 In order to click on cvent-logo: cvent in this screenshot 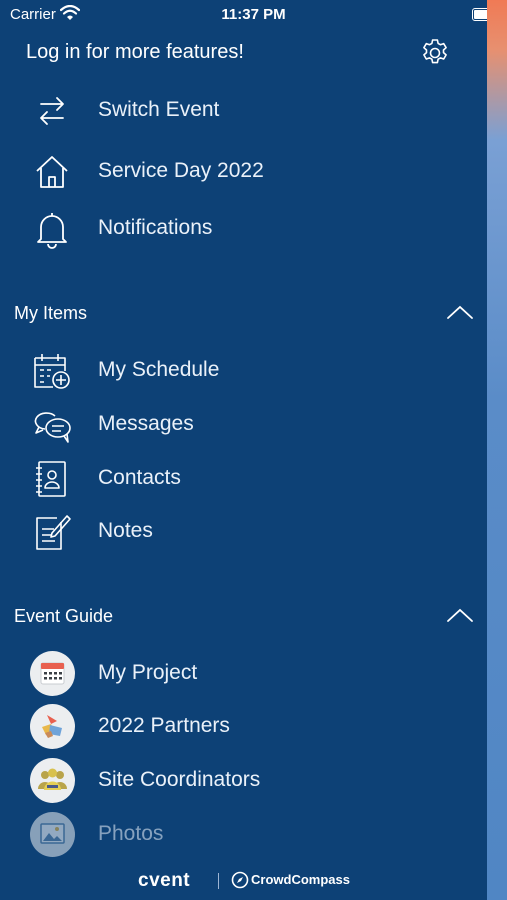, I will do `click(164, 880)`.